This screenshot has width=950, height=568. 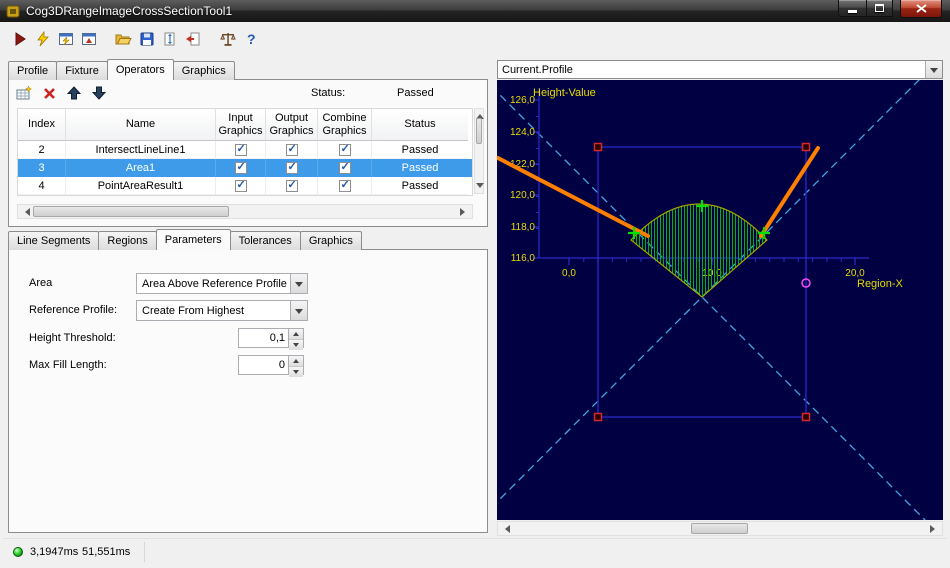 What do you see at coordinates (106, 552) in the screenshot?
I see `total-time: 51,551ms` at bounding box center [106, 552].